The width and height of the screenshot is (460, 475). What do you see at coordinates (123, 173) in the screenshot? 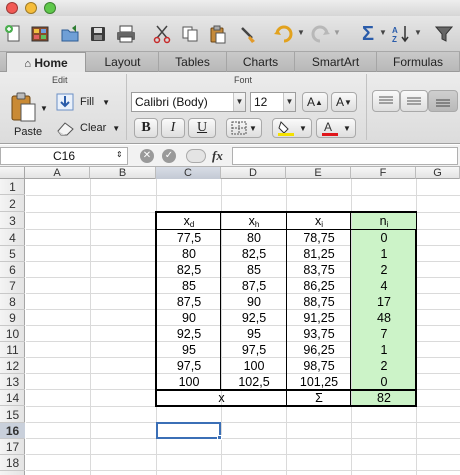
I see `column-header-b: B` at bounding box center [123, 173].